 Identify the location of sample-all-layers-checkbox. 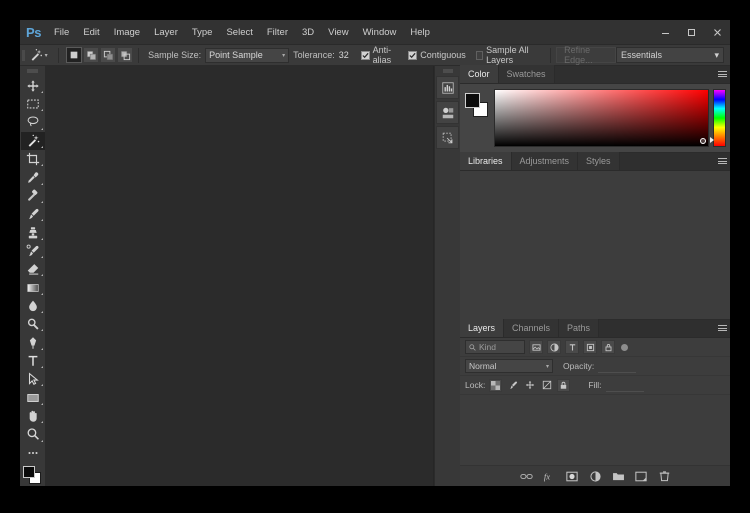
(479, 55).